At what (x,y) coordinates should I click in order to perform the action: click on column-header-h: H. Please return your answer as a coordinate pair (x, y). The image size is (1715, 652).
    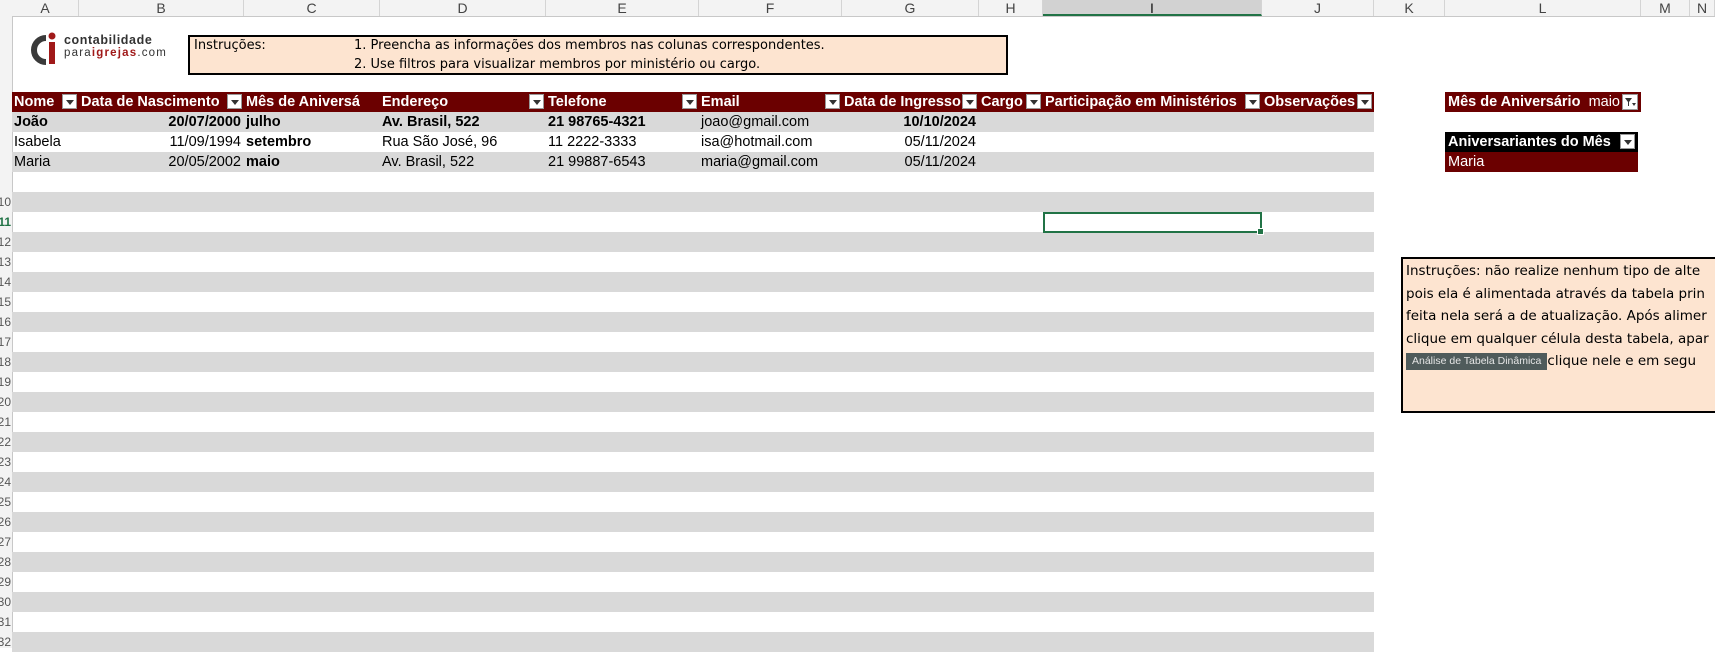
    Looking at the image, I should click on (1011, 8).